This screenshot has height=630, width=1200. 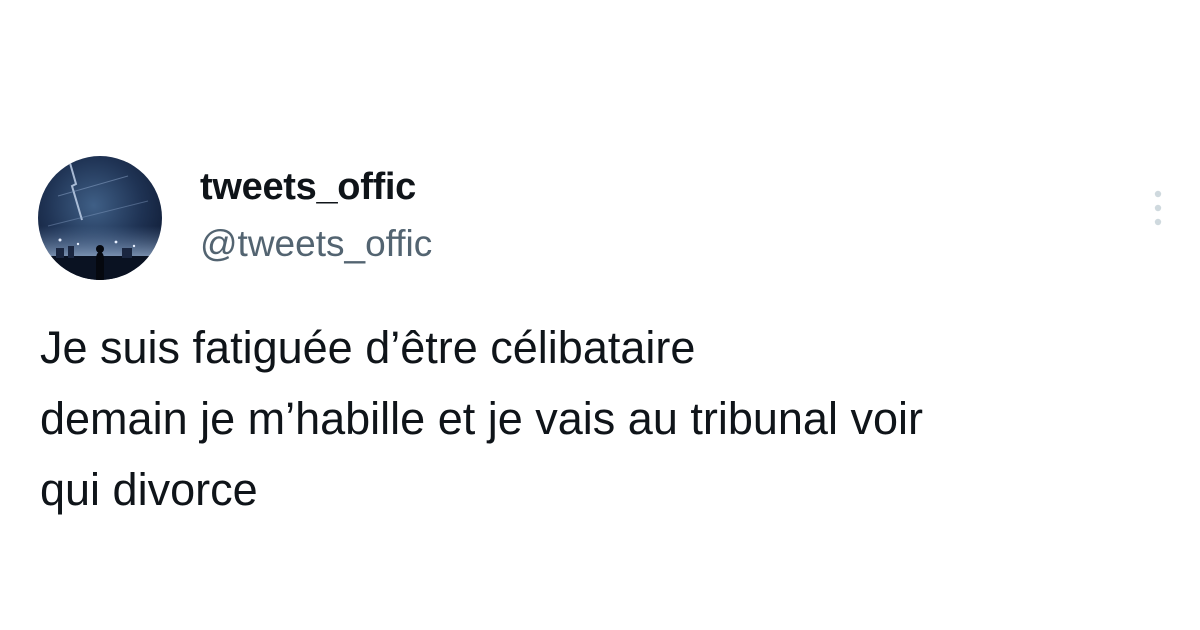 I want to click on author-handle: @tweets_offic, so click(x=316, y=244).